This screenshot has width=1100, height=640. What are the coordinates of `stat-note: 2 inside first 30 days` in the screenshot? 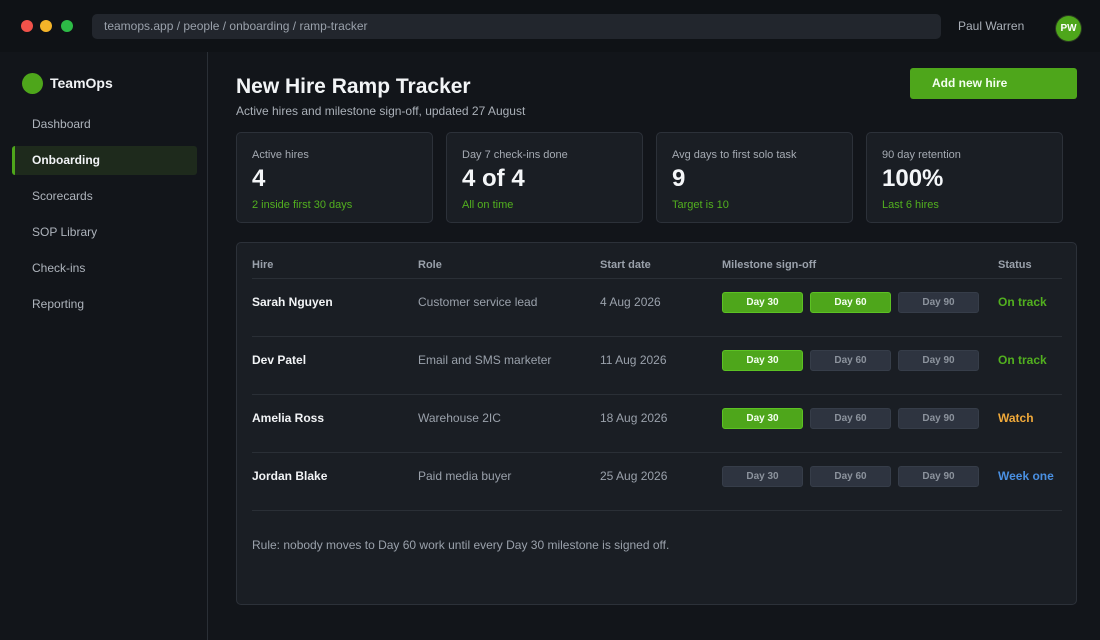 It's located at (302, 205).